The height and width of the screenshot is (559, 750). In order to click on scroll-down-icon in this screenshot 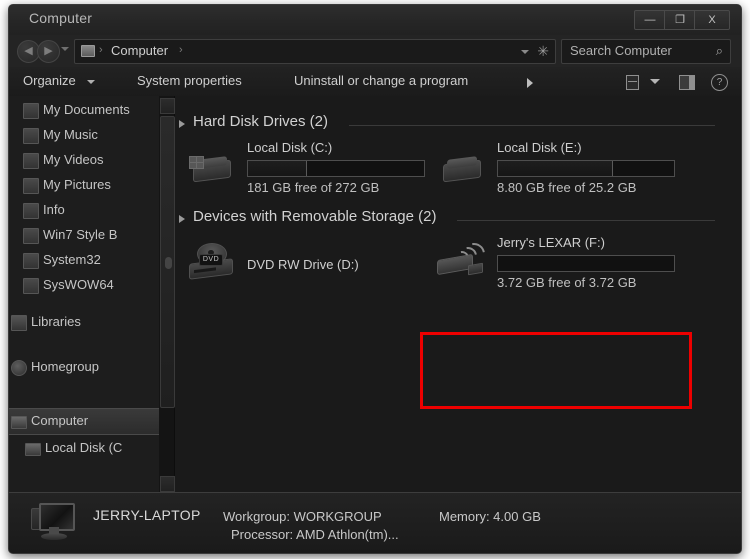, I will do `click(167, 484)`.